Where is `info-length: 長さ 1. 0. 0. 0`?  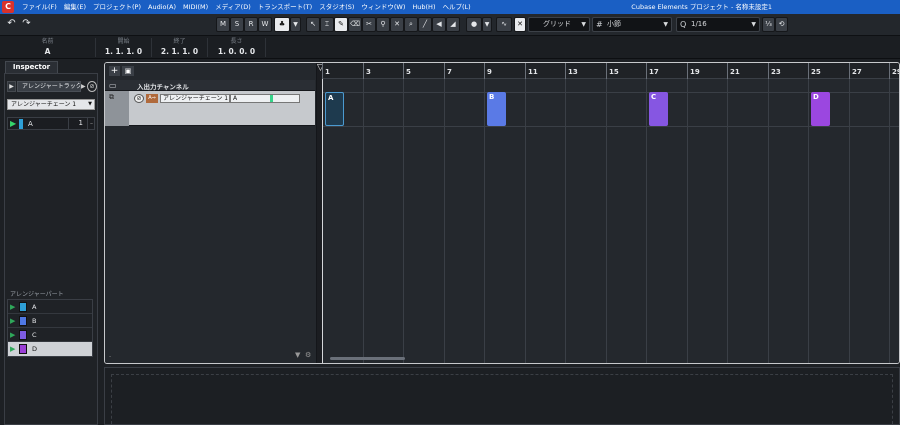 info-length: 長さ 1. 0. 0. 0 is located at coordinates (237, 47).